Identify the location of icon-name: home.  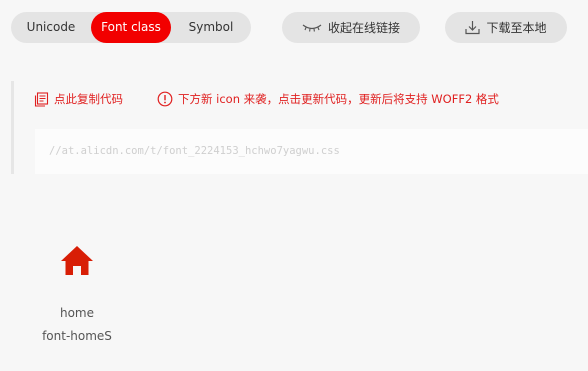
(77, 313).